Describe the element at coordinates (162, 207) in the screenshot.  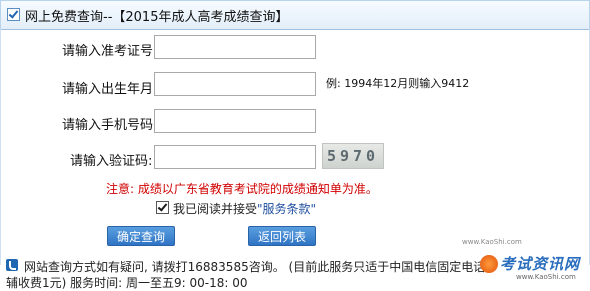
I see `agree-checkbox` at that location.